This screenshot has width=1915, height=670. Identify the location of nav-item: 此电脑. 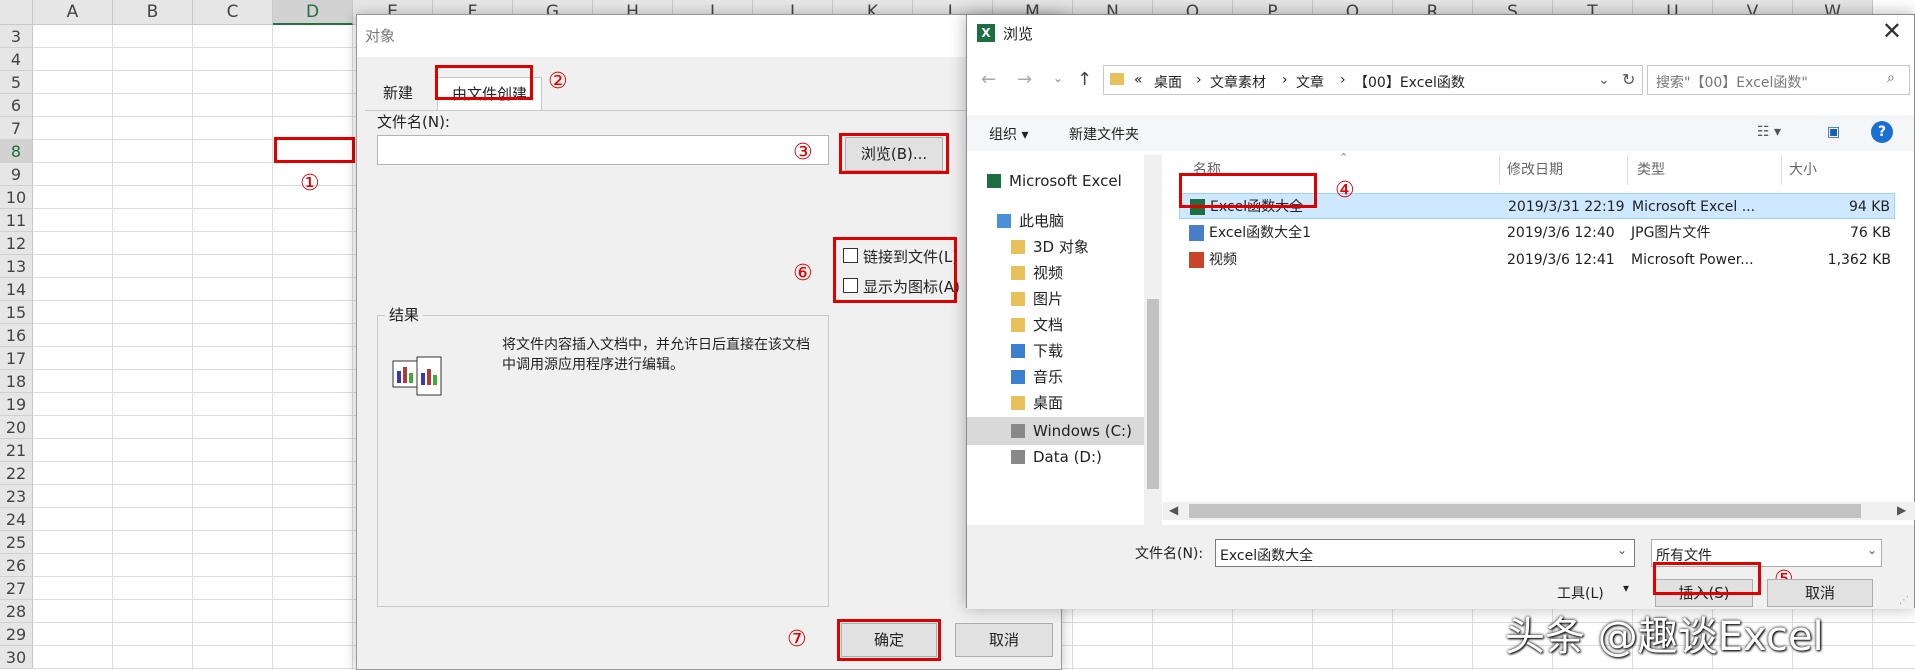
(1057, 221).